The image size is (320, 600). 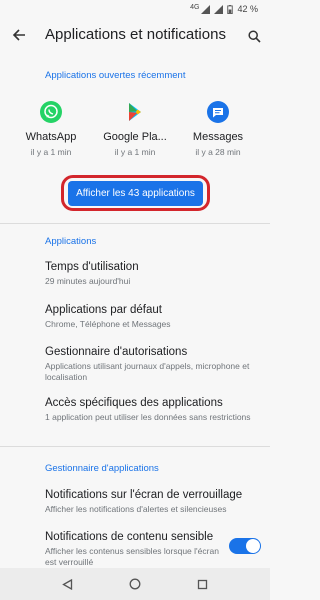 What do you see at coordinates (154, 267) in the screenshot?
I see `item-title: Temps d'utilisation` at bounding box center [154, 267].